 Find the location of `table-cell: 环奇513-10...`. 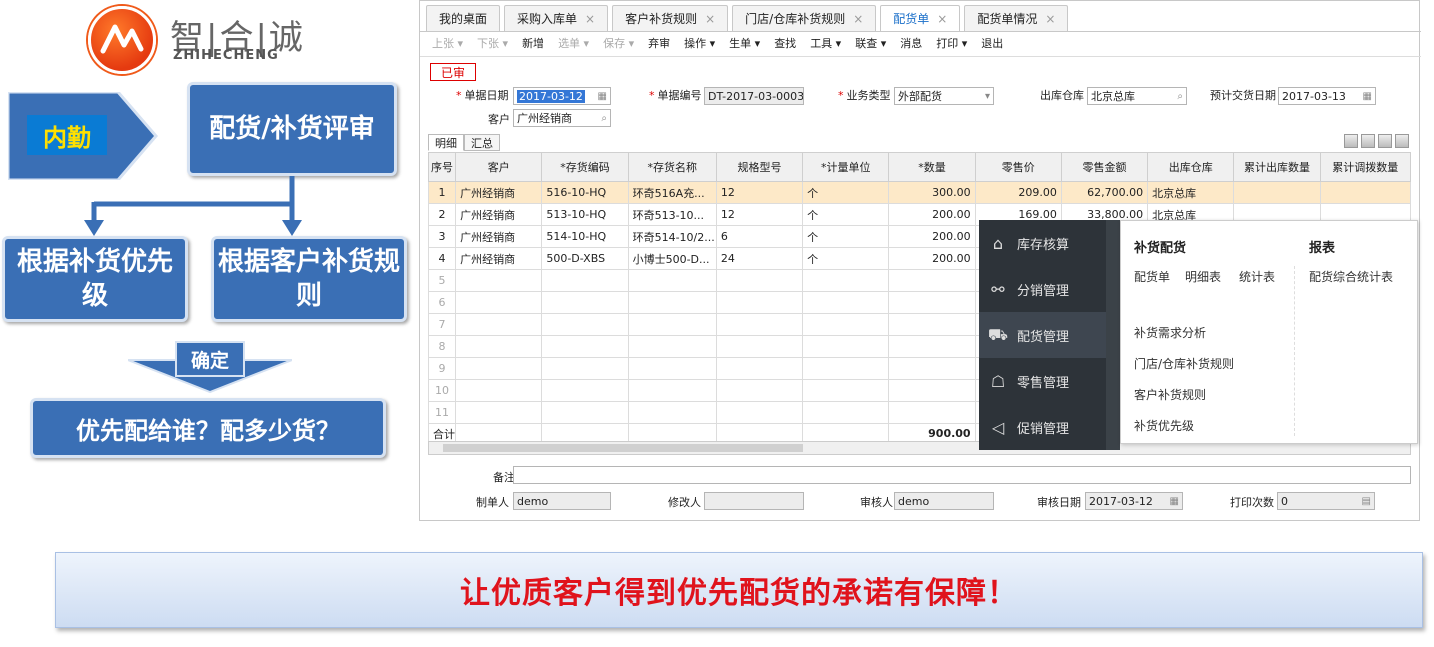

table-cell: 环奇513-10... is located at coordinates (672, 214).